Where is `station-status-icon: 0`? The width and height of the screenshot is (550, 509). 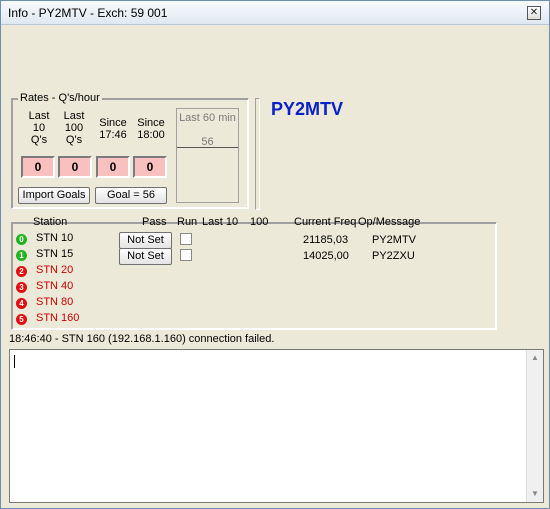 station-status-icon: 0 is located at coordinates (21, 239).